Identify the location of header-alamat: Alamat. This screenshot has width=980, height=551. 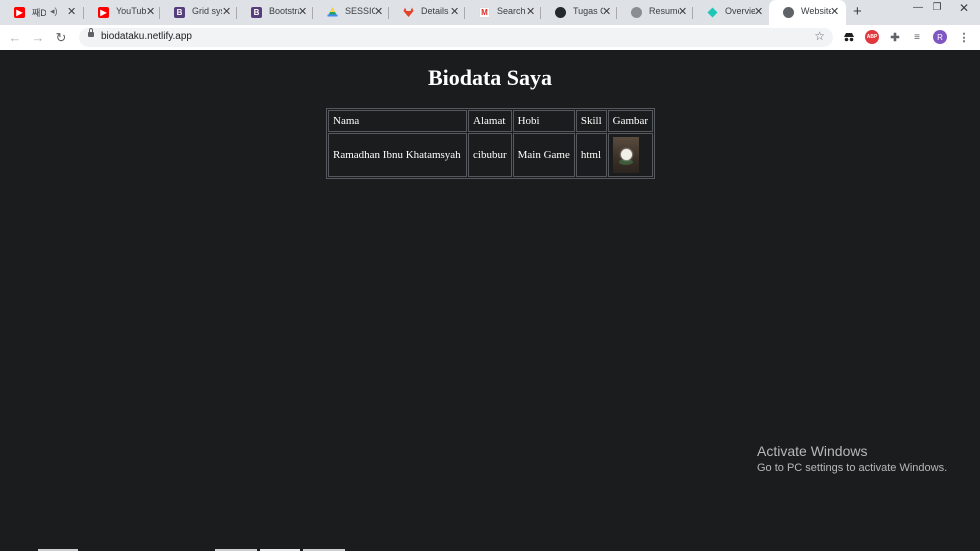
(490, 121).